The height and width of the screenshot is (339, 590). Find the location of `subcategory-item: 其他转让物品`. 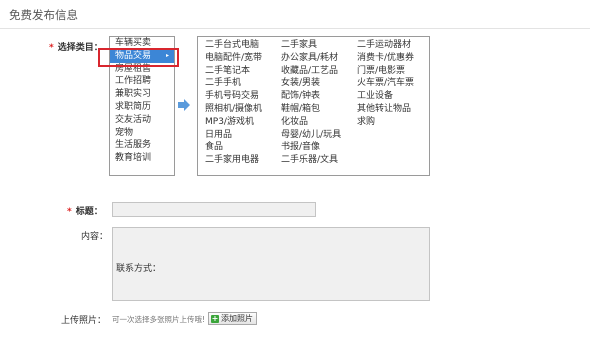

subcategory-item: 其他转让物品 is located at coordinates (385, 109).